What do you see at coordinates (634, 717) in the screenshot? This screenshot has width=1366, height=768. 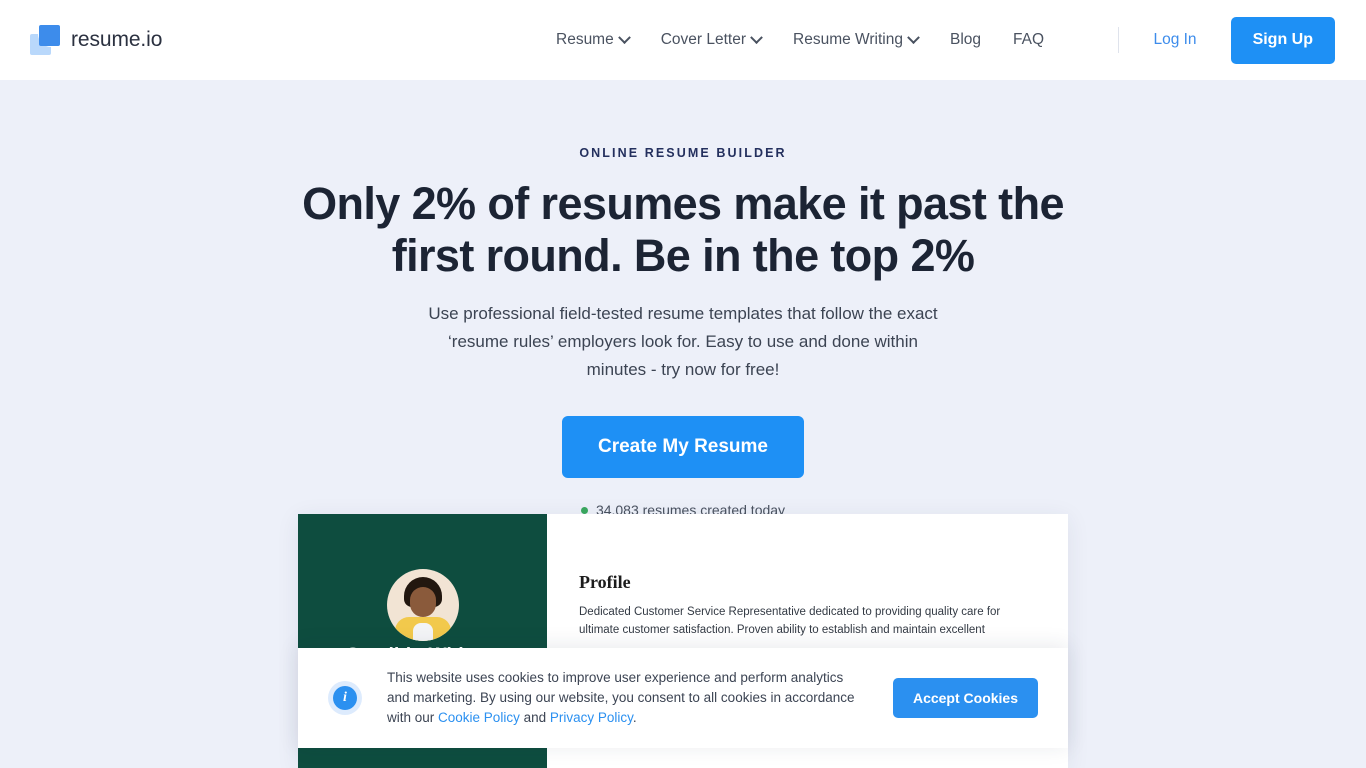 I see `cookie-text-part-3: .` at bounding box center [634, 717].